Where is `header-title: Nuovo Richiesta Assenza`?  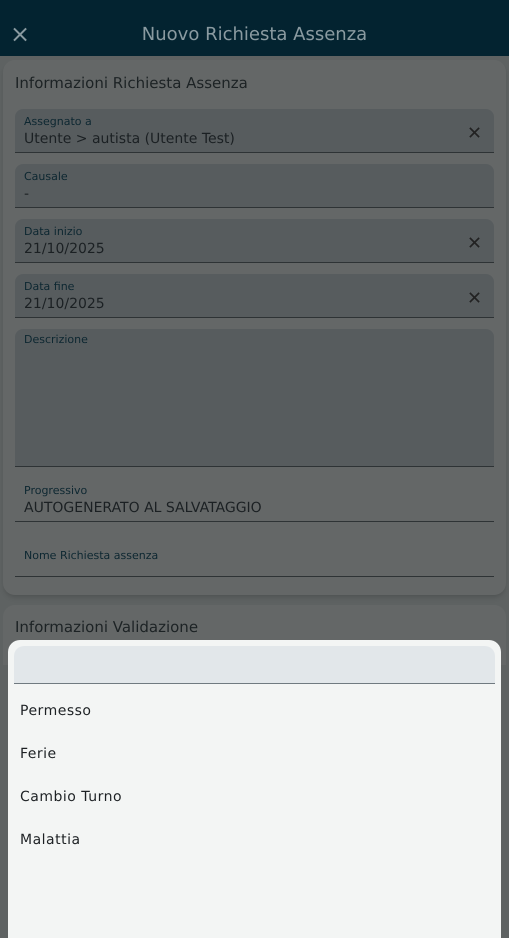 header-title: Nuovo Richiesta Assenza is located at coordinates (255, 34).